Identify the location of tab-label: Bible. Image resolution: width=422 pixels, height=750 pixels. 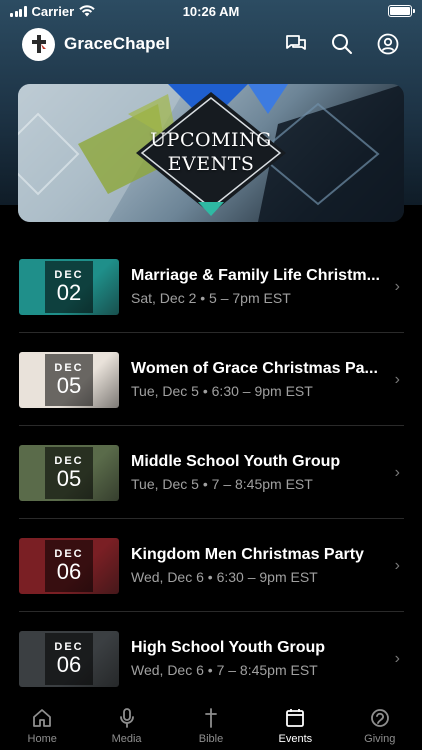
(211, 739).